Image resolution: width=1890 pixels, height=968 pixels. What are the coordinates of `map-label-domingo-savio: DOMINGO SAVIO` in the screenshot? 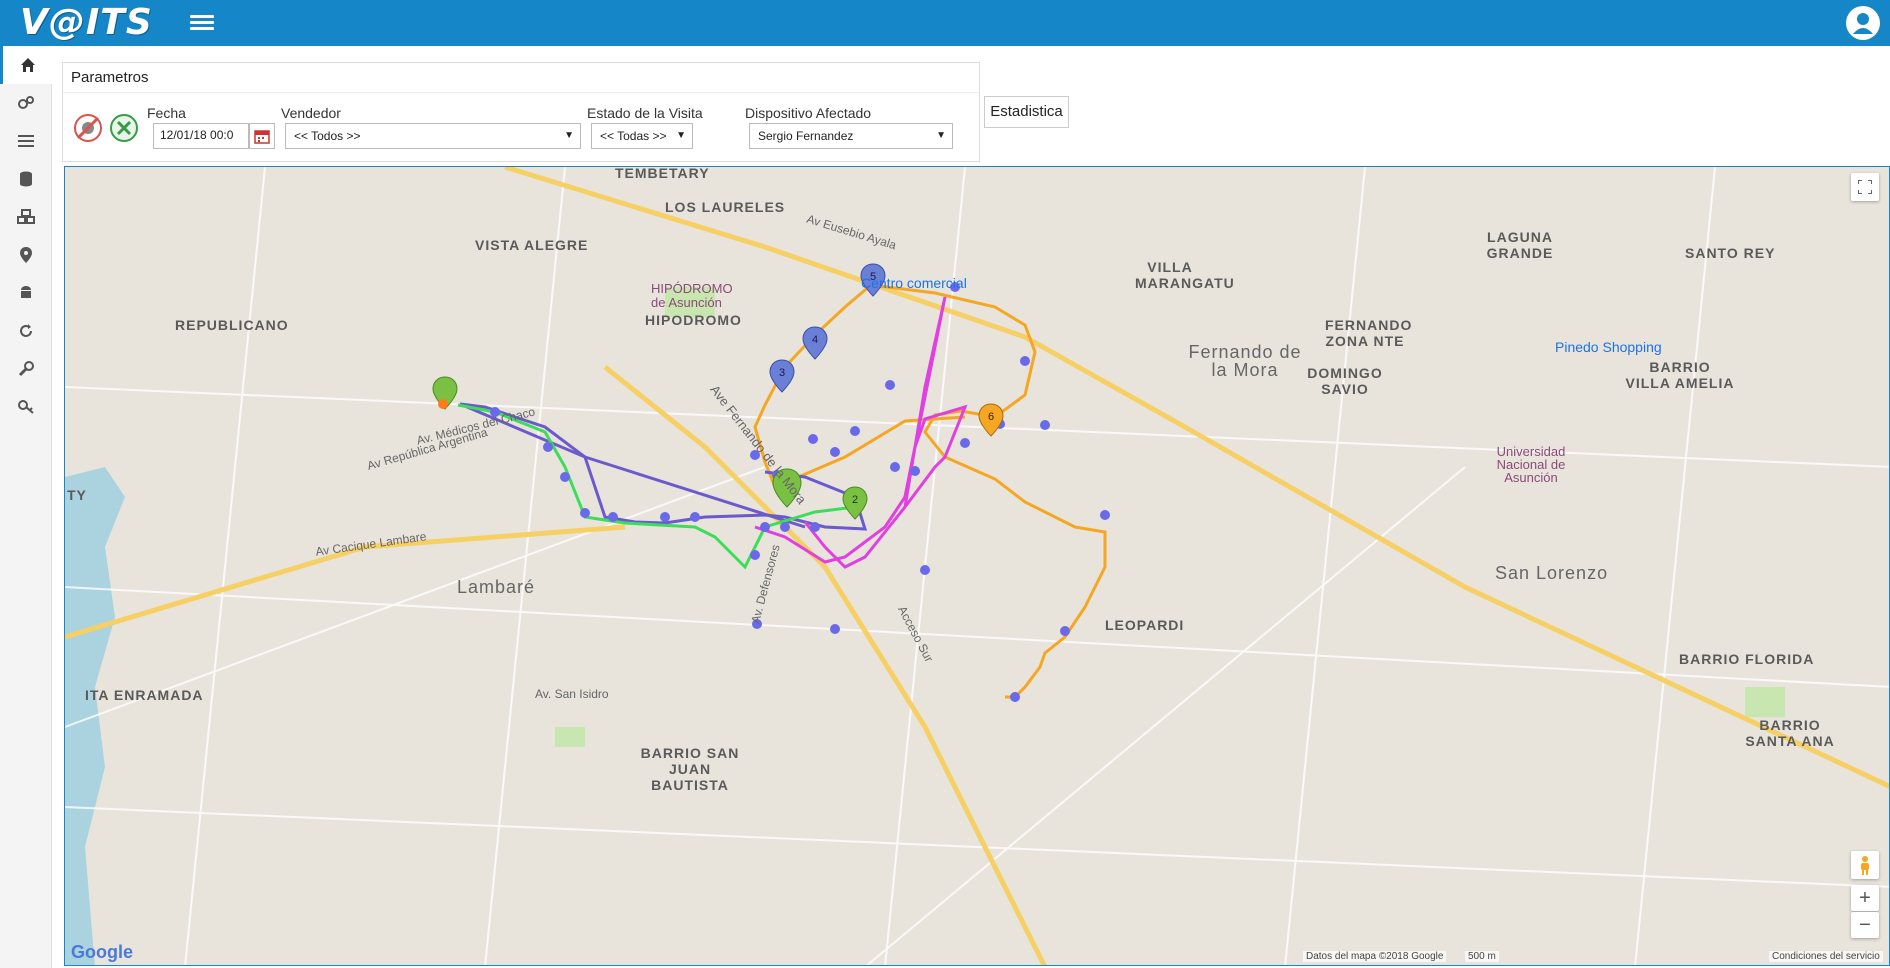 It's located at (1345, 381).